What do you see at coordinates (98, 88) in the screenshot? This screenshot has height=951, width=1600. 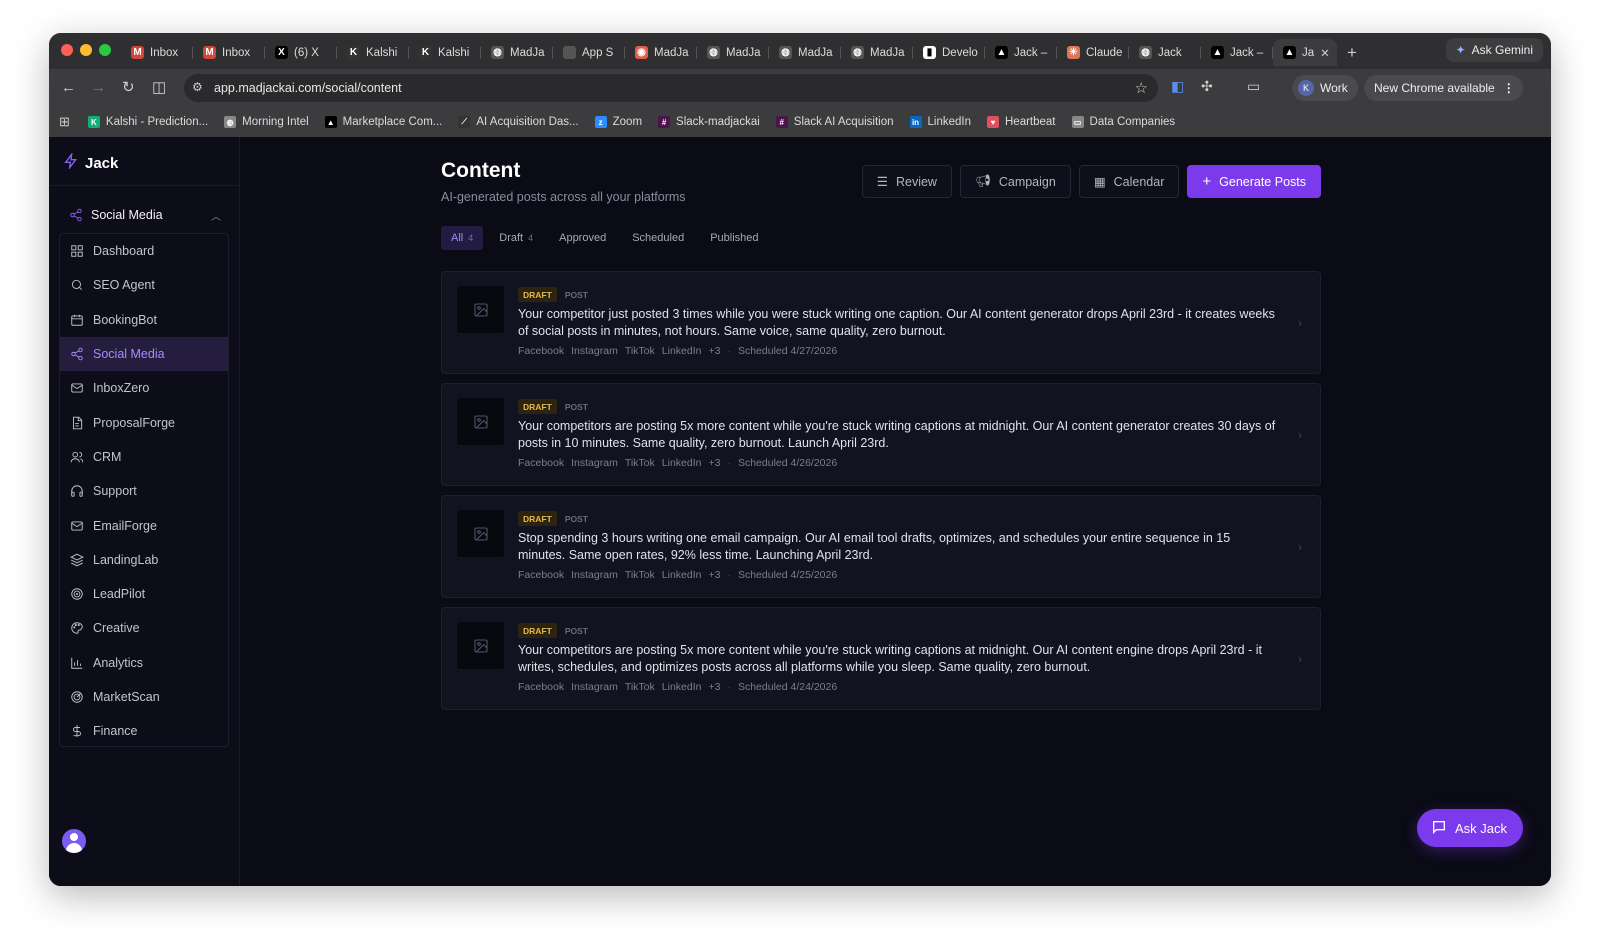 I see `forward-icon: →` at bounding box center [98, 88].